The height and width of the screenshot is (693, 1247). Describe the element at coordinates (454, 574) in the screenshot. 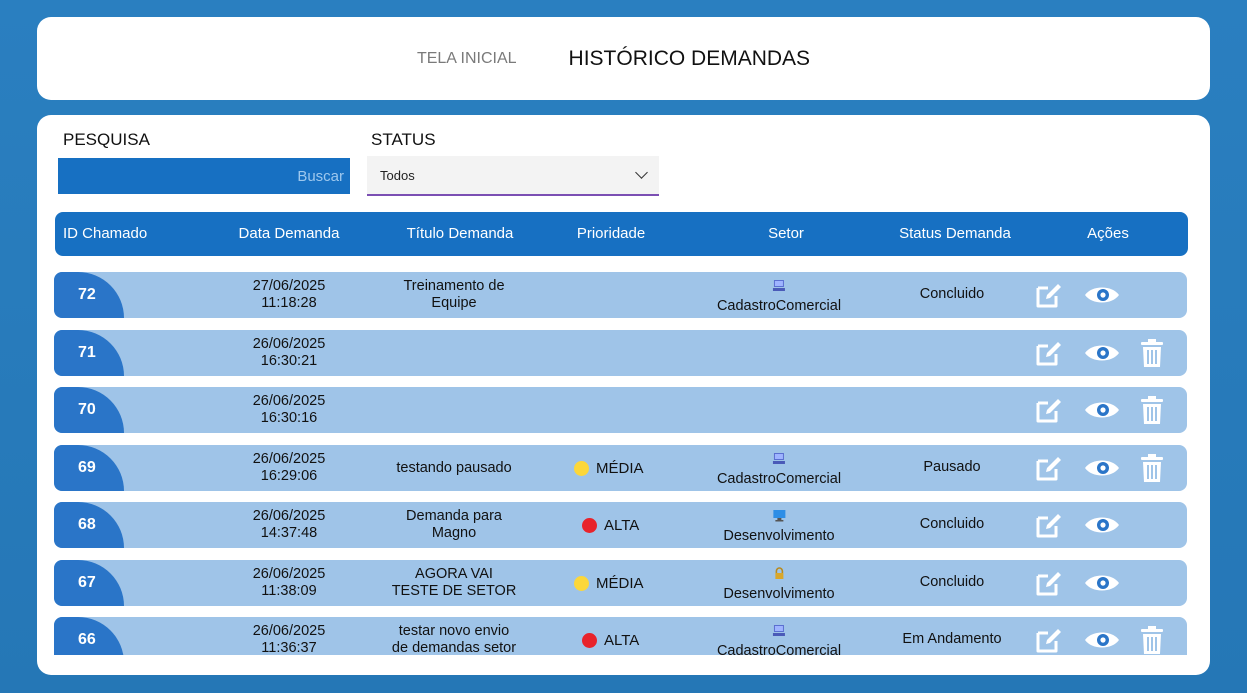

I see `row-title-line1: AGORA VAI` at that location.